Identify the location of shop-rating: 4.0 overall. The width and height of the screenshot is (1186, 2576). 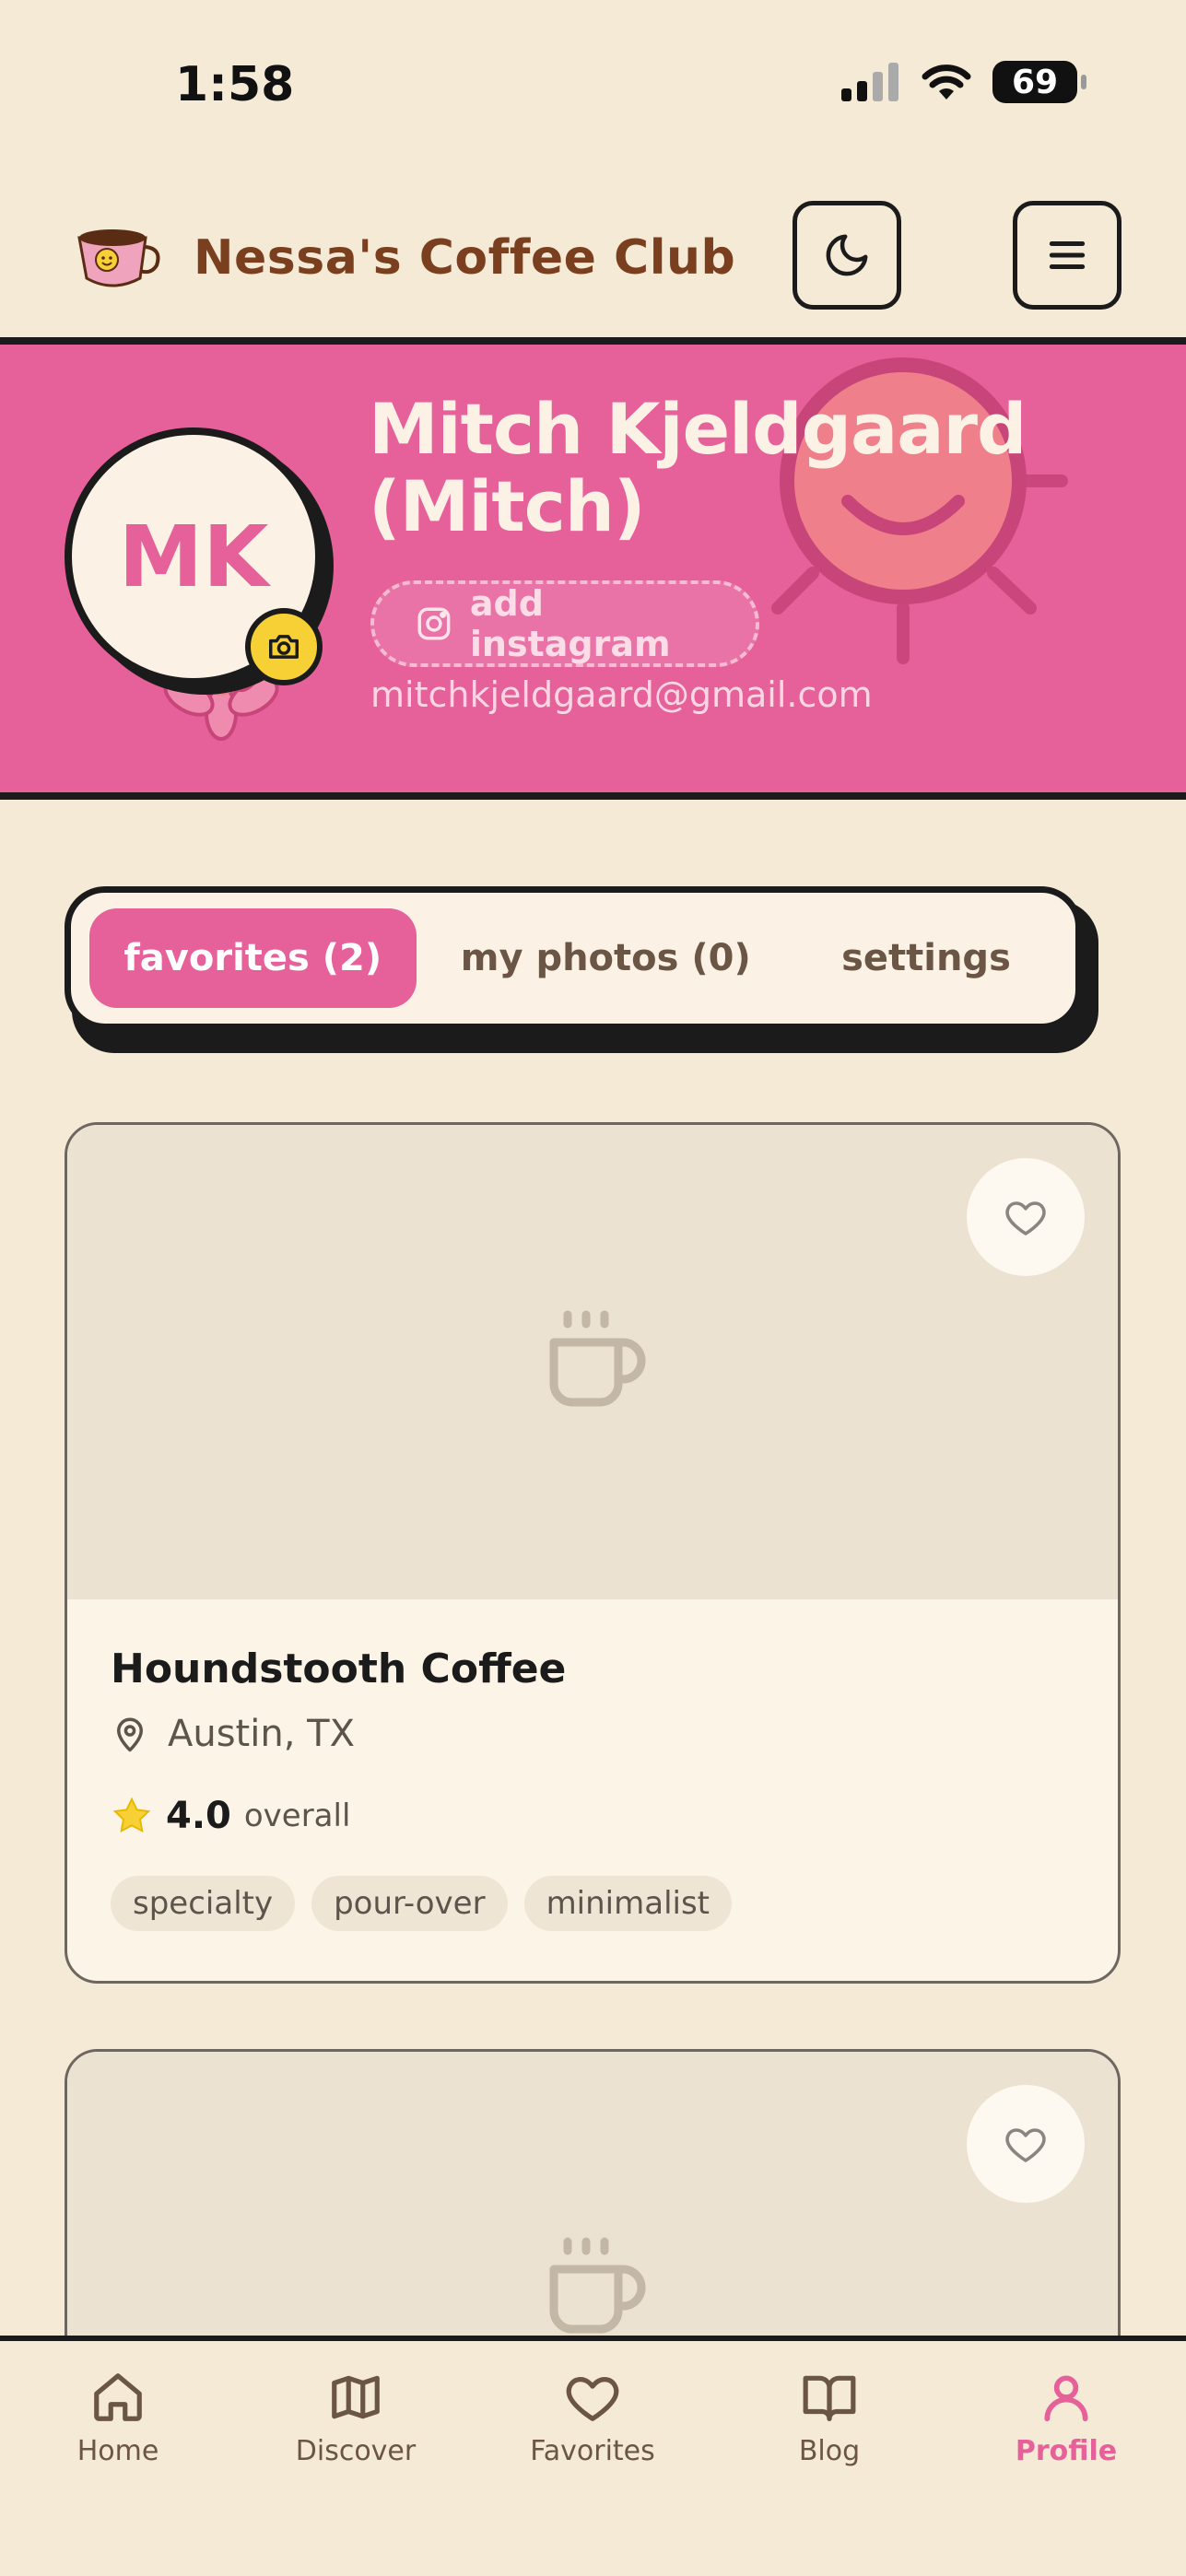
(230, 1816).